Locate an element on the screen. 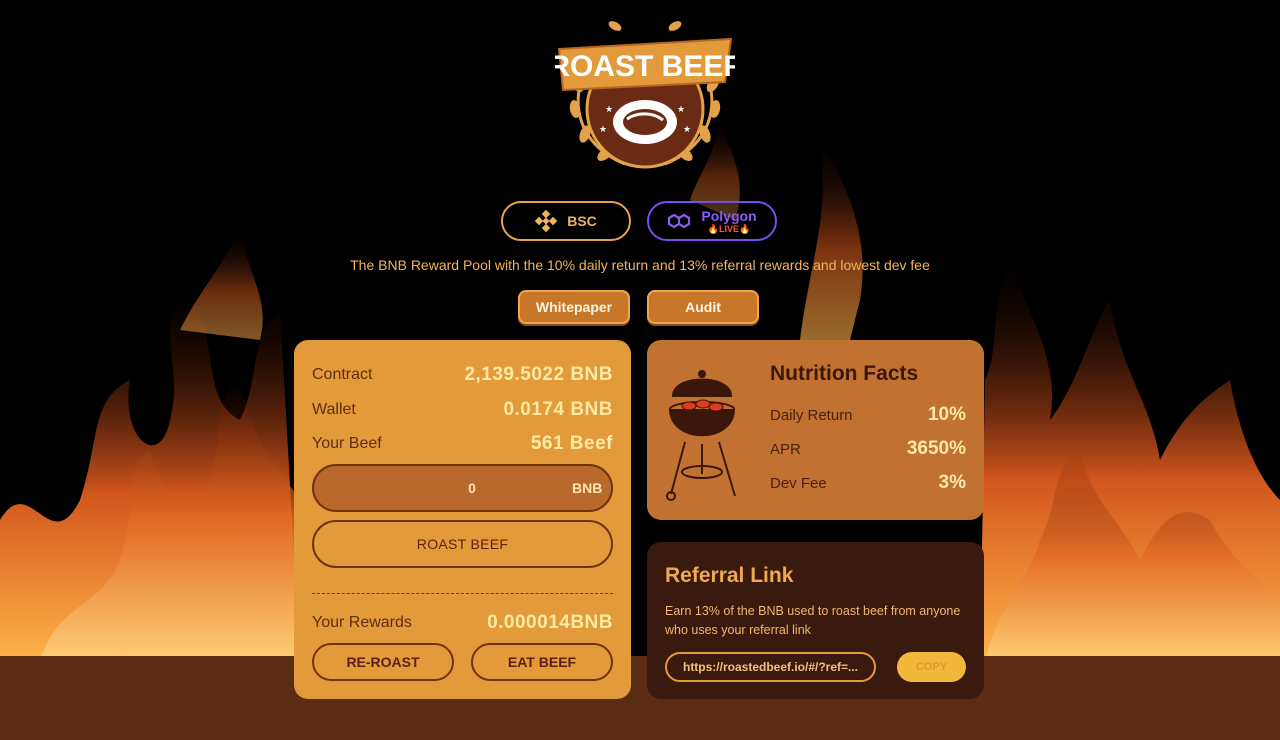 The image size is (1280, 740). wallet-value: 0.0174 BNB is located at coordinates (558, 409).